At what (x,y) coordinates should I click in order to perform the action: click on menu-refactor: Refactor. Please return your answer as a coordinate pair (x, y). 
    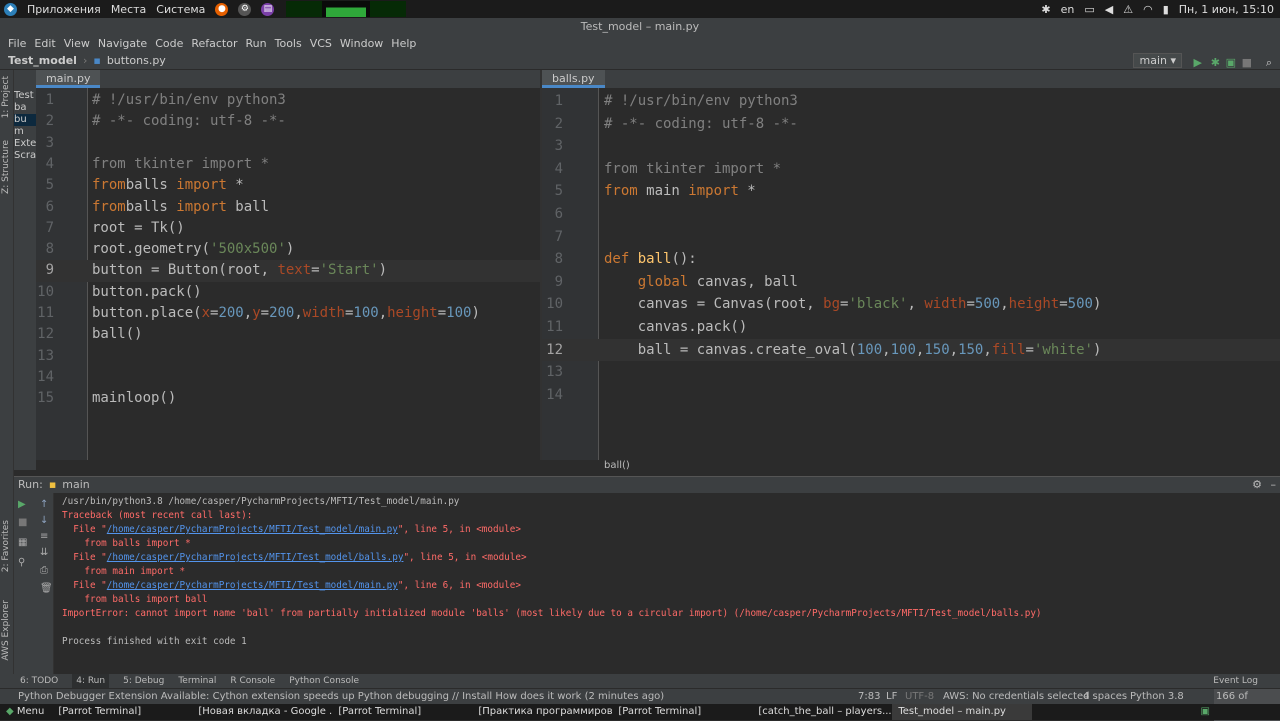
    Looking at the image, I should click on (214, 44).